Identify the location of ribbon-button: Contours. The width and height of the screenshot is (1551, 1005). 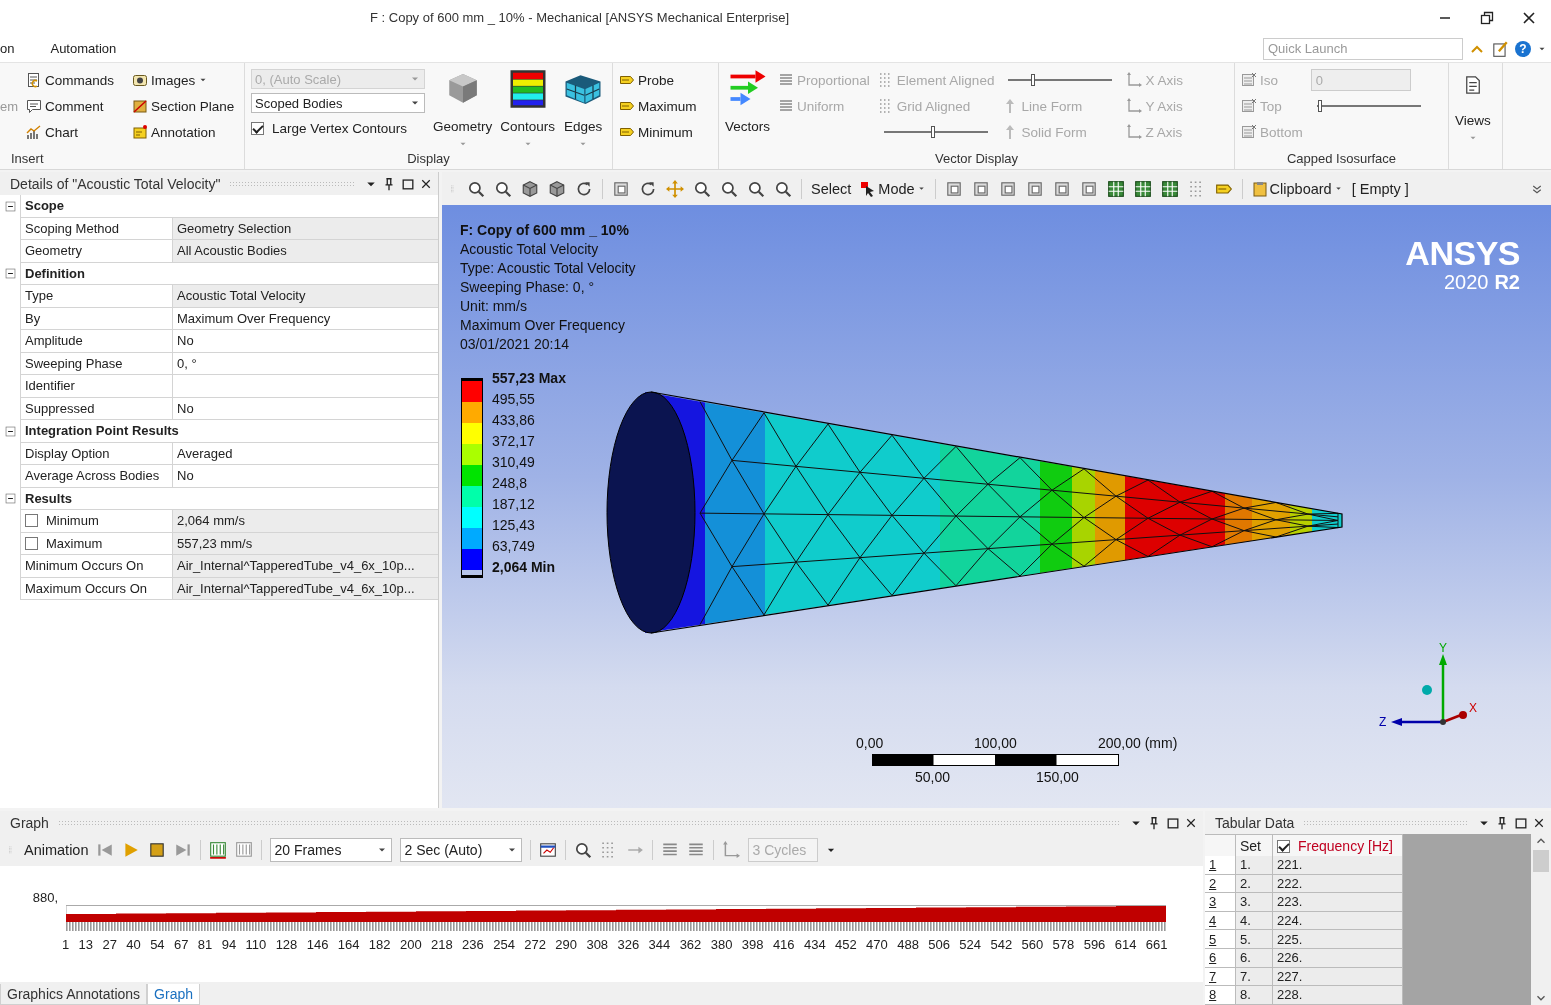
(528, 109).